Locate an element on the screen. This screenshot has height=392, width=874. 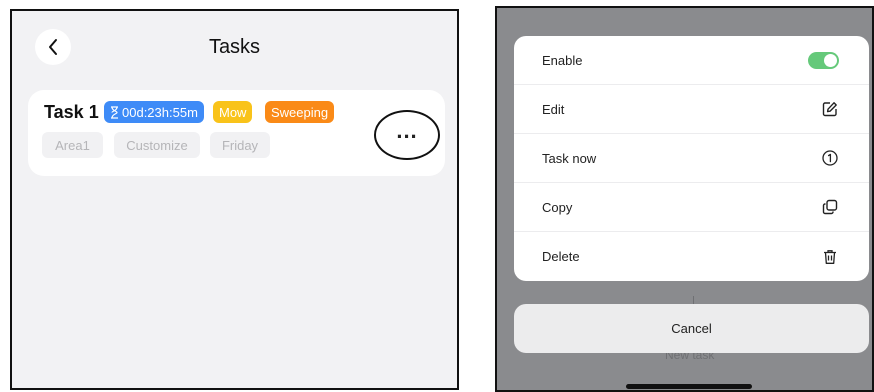
tag-customize: Customize is located at coordinates (157, 145).